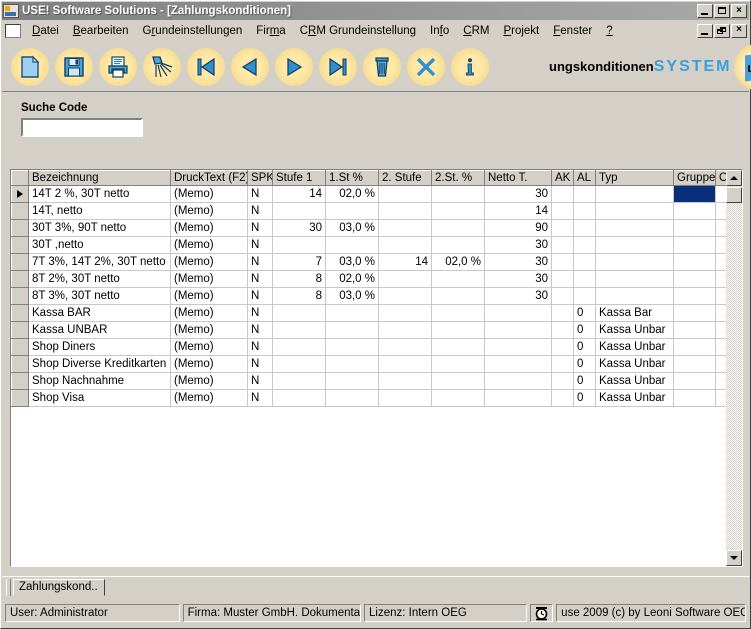 The width and height of the screenshot is (751, 629). What do you see at coordinates (260, 178) in the screenshot?
I see `column-header-spk: SPK` at bounding box center [260, 178].